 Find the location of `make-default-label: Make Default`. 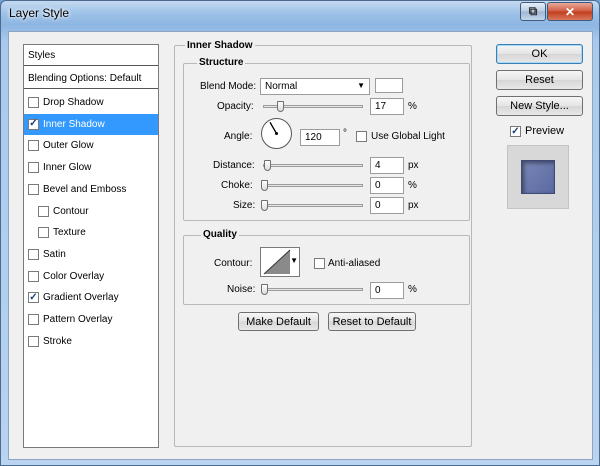

make-default-label: Make Default is located at coordinates (278, 321).